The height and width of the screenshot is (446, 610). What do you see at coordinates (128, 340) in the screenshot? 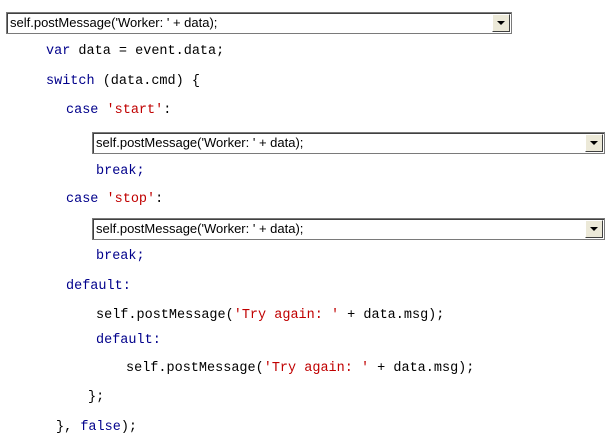
I see `code-line-default-2: default:` at bounding box center [128, 340].